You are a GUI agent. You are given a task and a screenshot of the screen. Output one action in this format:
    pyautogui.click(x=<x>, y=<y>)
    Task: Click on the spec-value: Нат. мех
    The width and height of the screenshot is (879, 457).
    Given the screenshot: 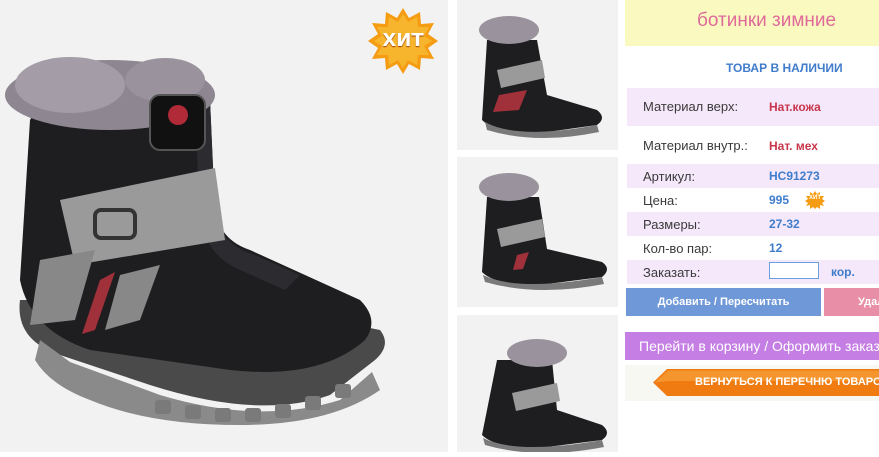 What is the action you would take?
    pyautogui.click(x=793, y=146)
    